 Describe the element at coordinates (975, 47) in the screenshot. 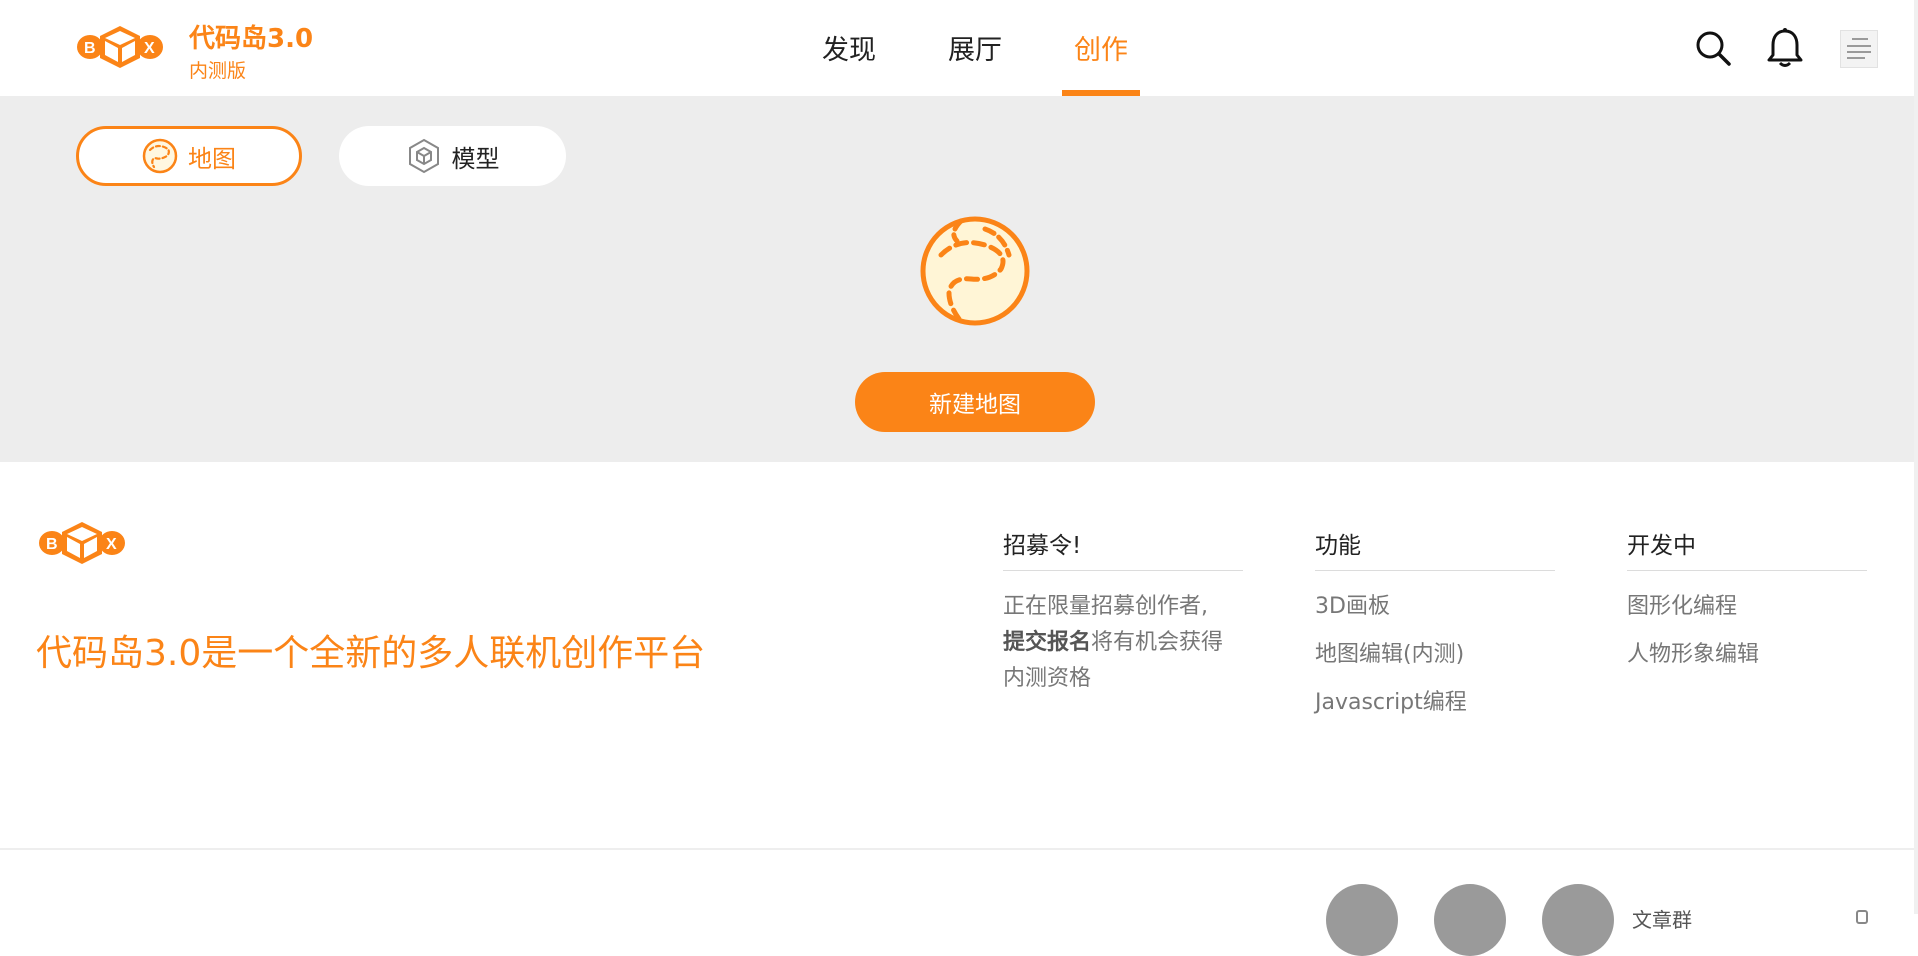

I see `nav-item-gallery: 展厅` at that location.